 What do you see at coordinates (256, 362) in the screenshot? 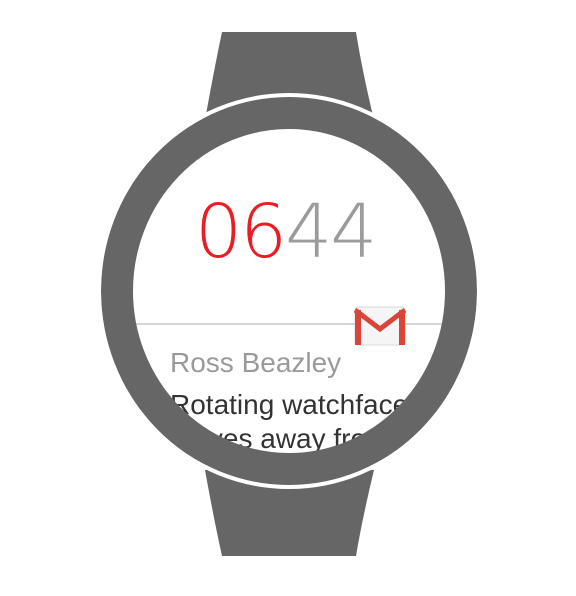
I see `notification-sender: Ross Beazley` at bounding box center [256, 362].